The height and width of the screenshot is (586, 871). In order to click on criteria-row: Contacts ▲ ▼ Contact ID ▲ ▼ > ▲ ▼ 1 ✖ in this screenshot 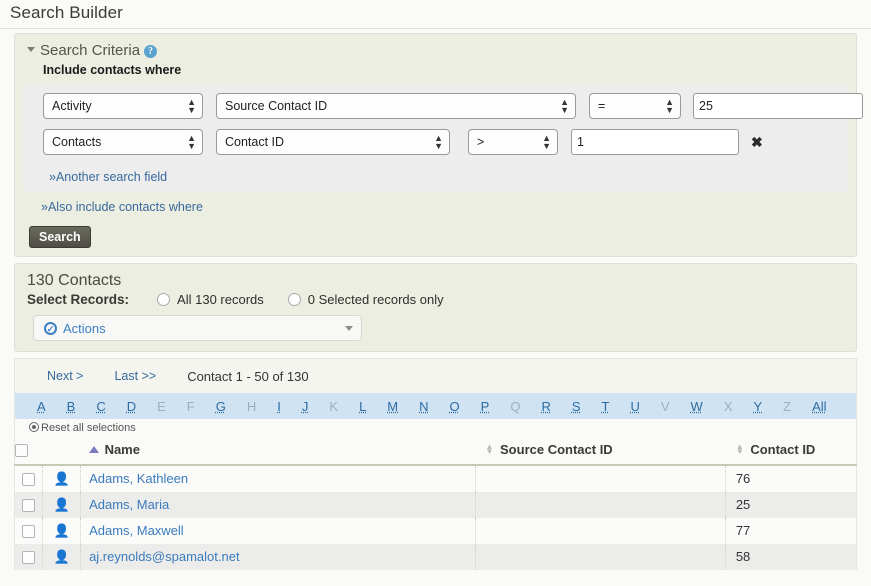, I will do `click(435, 142)`.